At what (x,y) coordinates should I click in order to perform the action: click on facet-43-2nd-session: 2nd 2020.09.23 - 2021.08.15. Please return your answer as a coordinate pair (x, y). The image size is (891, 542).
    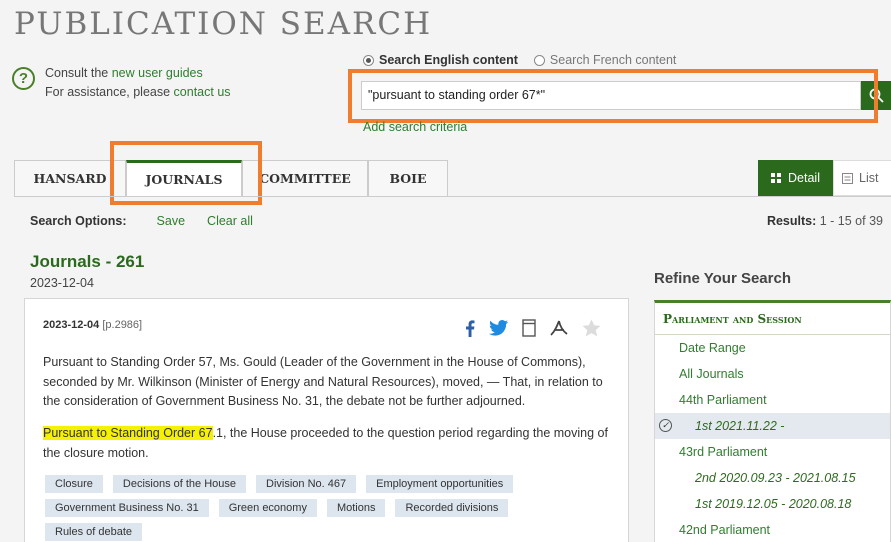
    Looking at the image, I should click on (772, 478).